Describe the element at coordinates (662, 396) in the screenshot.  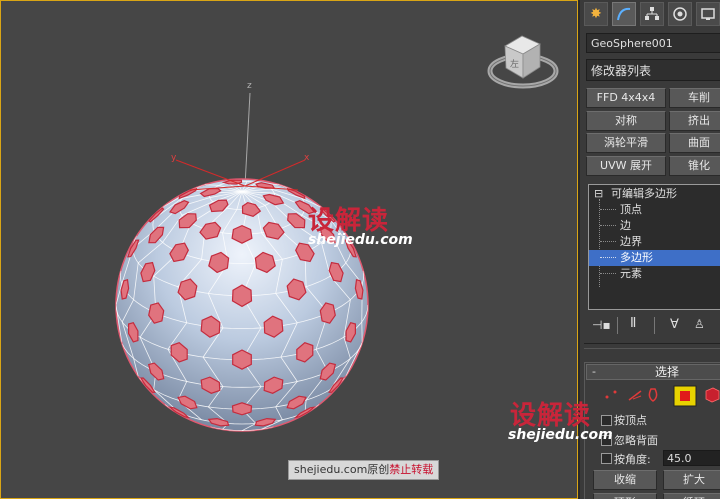
I see `subobject-icons` at that location.